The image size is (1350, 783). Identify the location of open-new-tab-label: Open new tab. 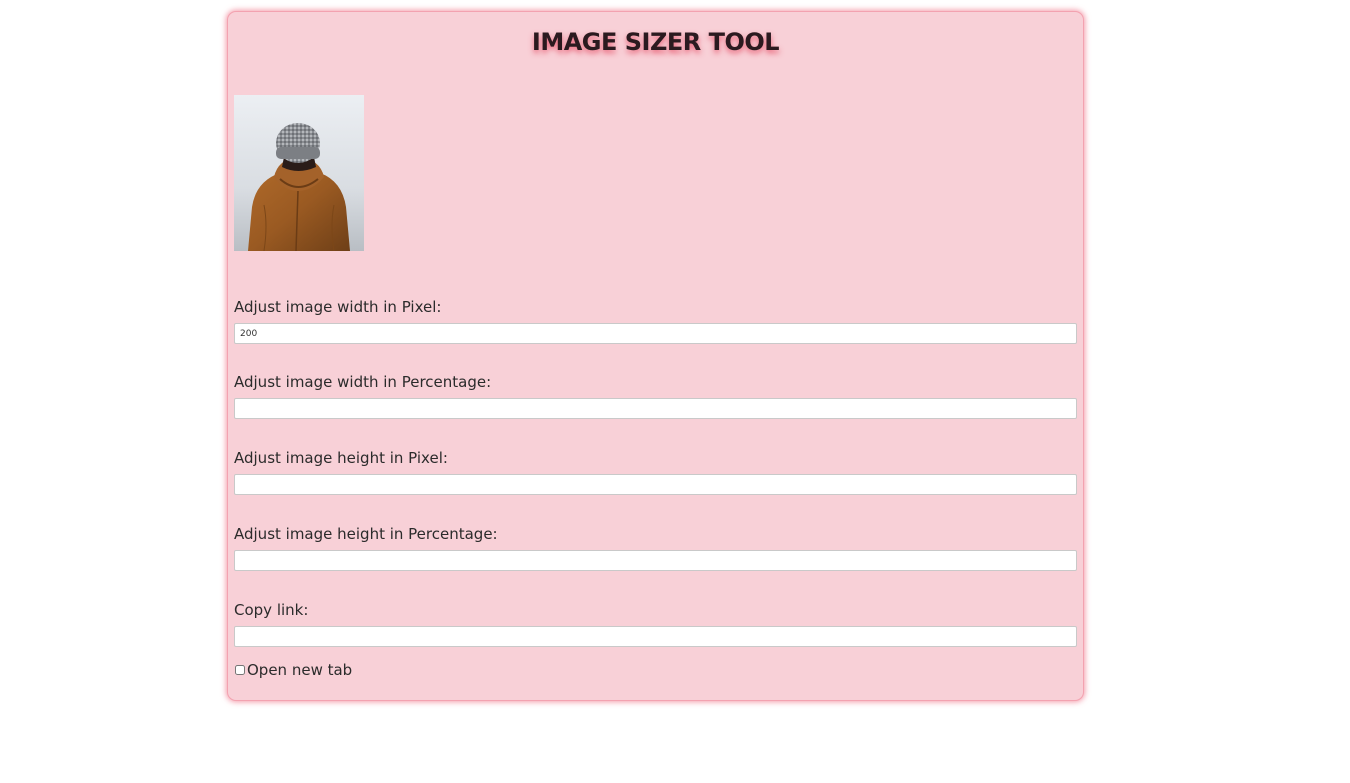
(300, 670).